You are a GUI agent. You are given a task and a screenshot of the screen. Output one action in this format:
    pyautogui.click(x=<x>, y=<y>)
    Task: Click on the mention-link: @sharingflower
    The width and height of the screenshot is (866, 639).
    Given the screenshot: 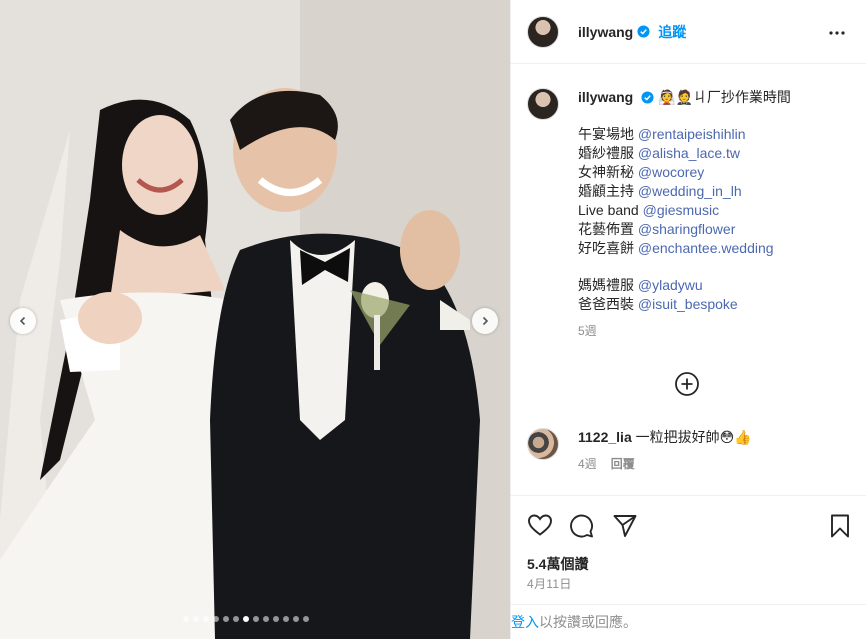 What is the action you would take?
    pyautogui.click(x=686, y=229)
    